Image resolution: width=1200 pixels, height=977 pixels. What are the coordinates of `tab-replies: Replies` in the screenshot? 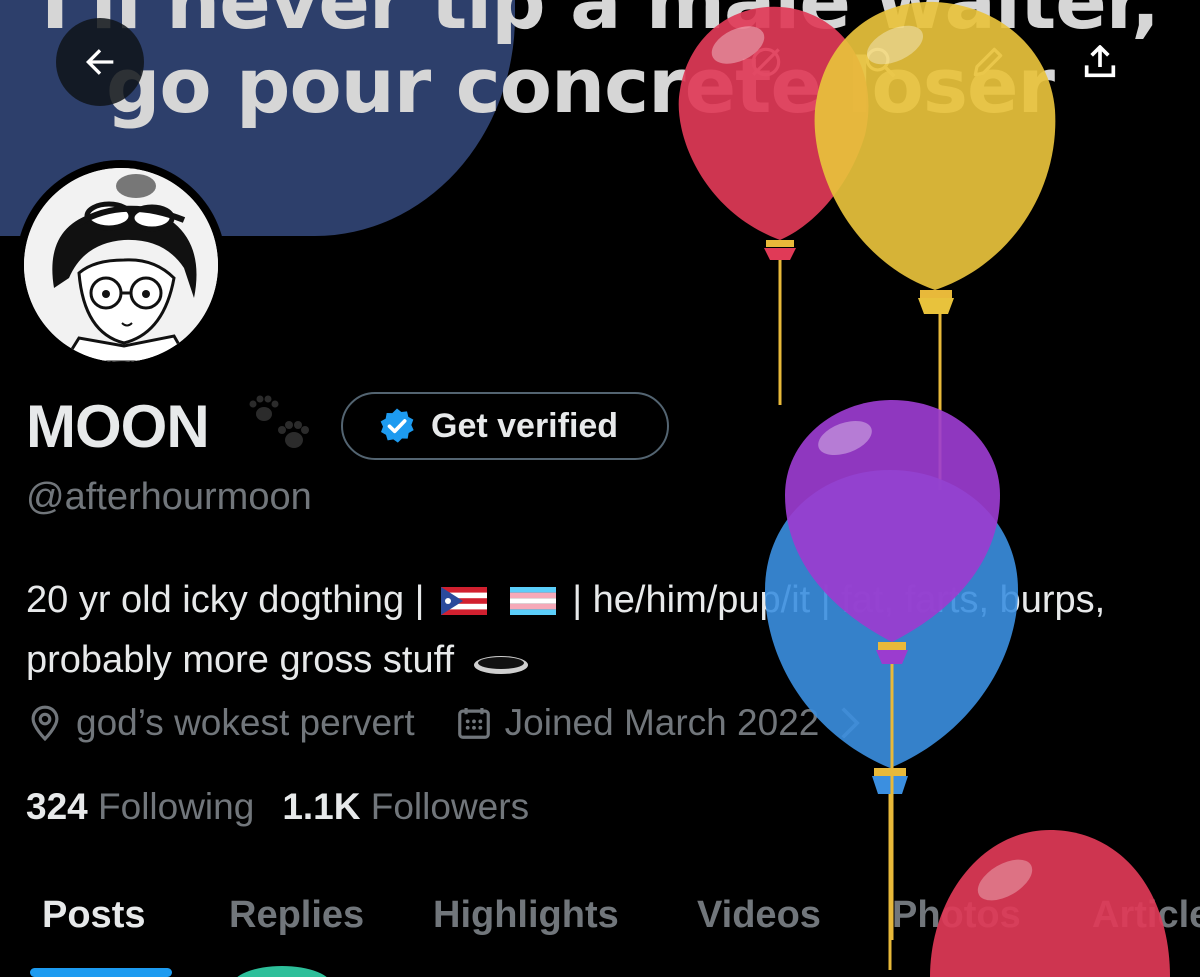 It's located at (296, 915).